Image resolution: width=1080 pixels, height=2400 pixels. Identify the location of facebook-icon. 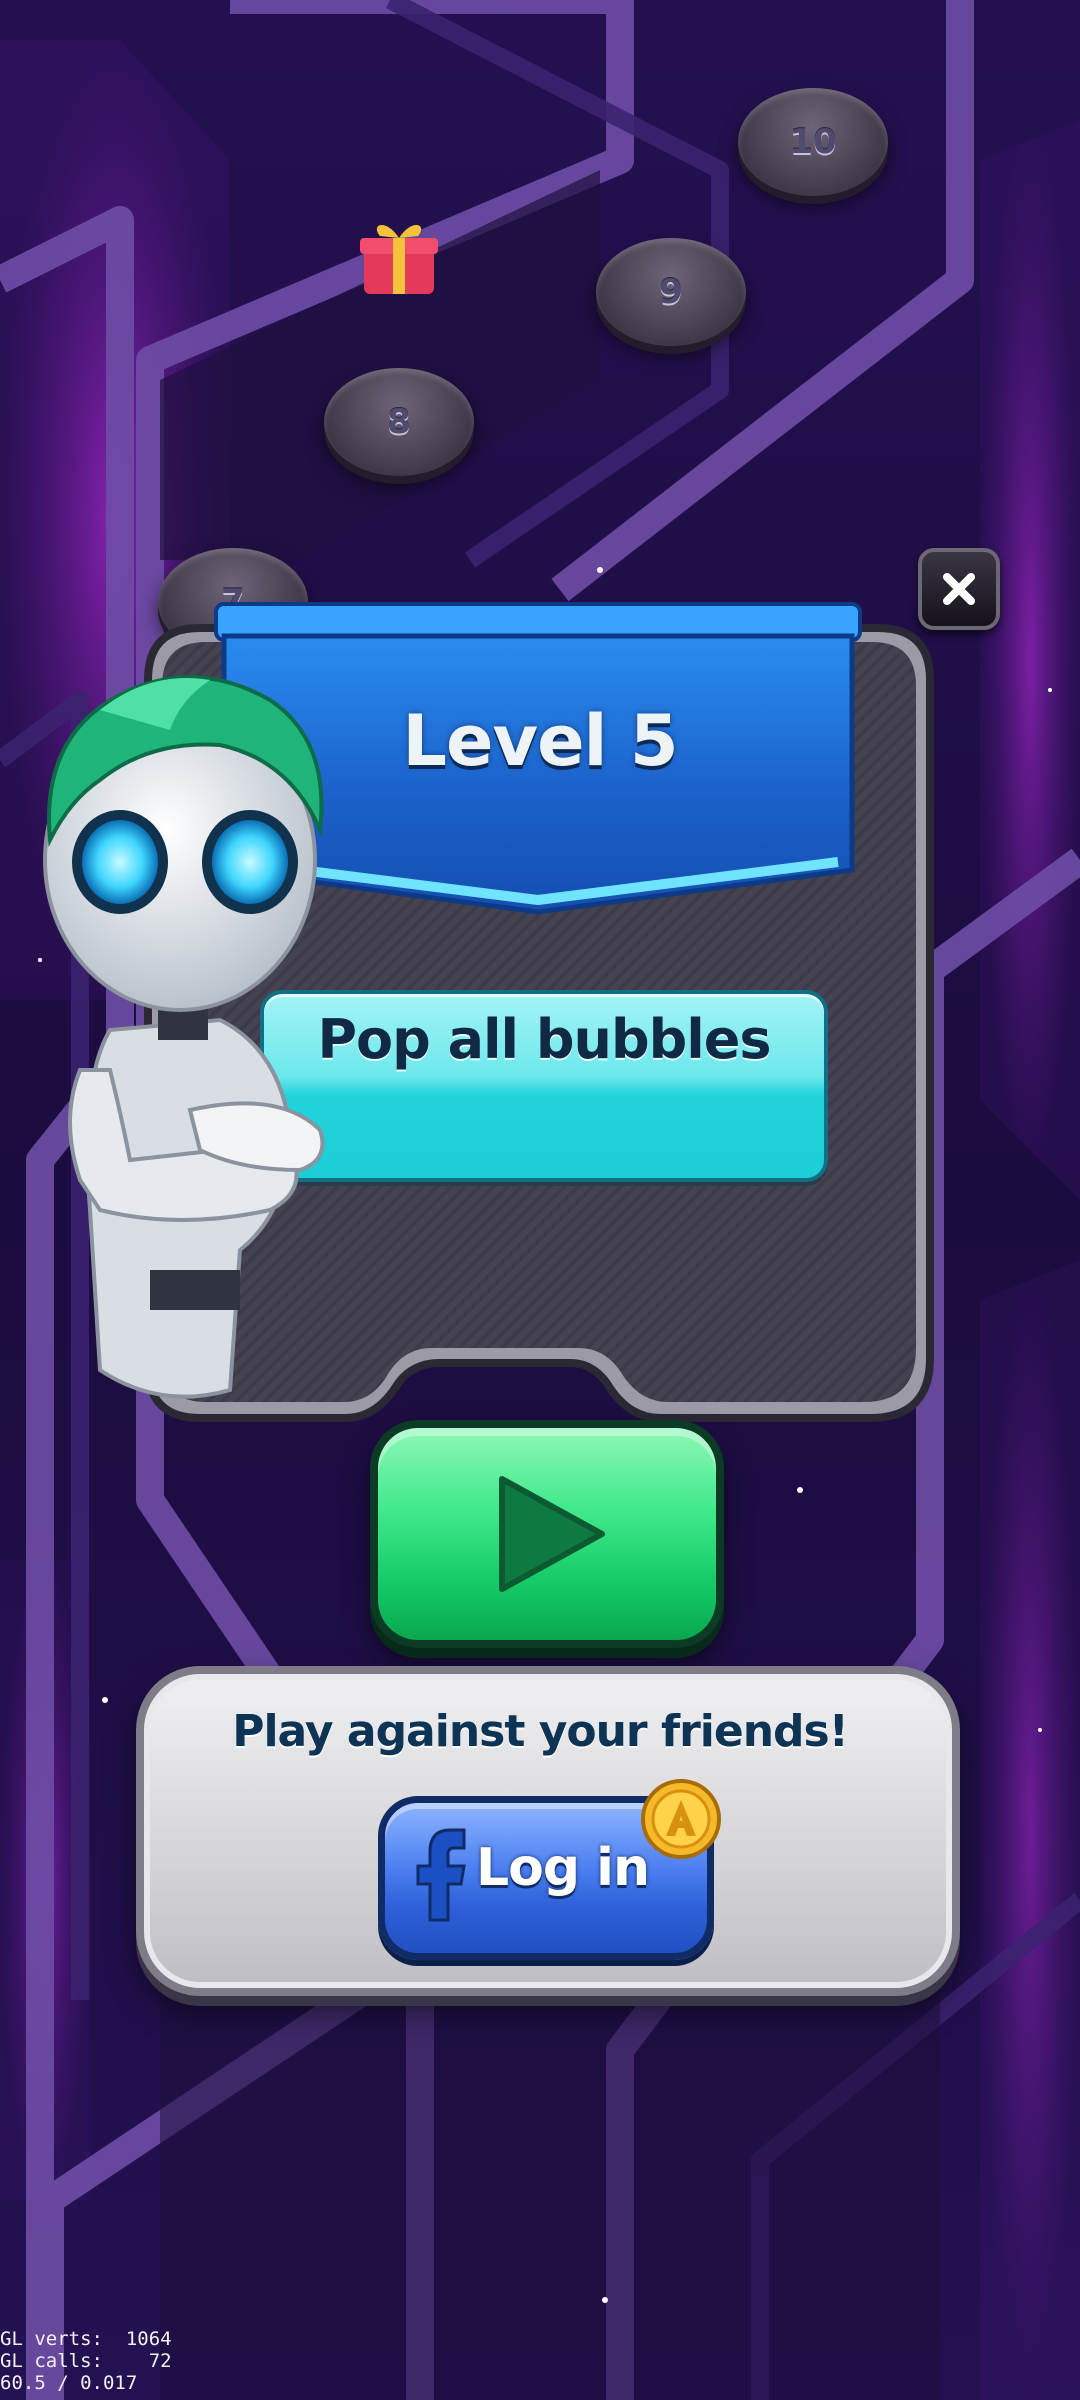
(441, 1875).